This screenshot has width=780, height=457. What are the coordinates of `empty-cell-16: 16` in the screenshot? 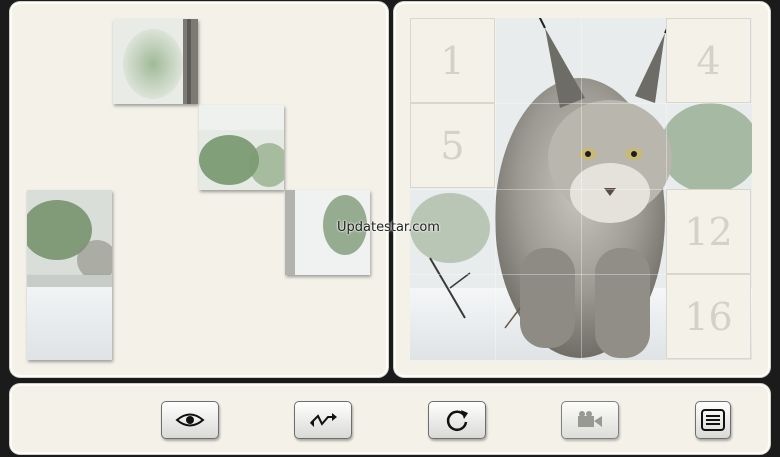 It's located at (708, 316).